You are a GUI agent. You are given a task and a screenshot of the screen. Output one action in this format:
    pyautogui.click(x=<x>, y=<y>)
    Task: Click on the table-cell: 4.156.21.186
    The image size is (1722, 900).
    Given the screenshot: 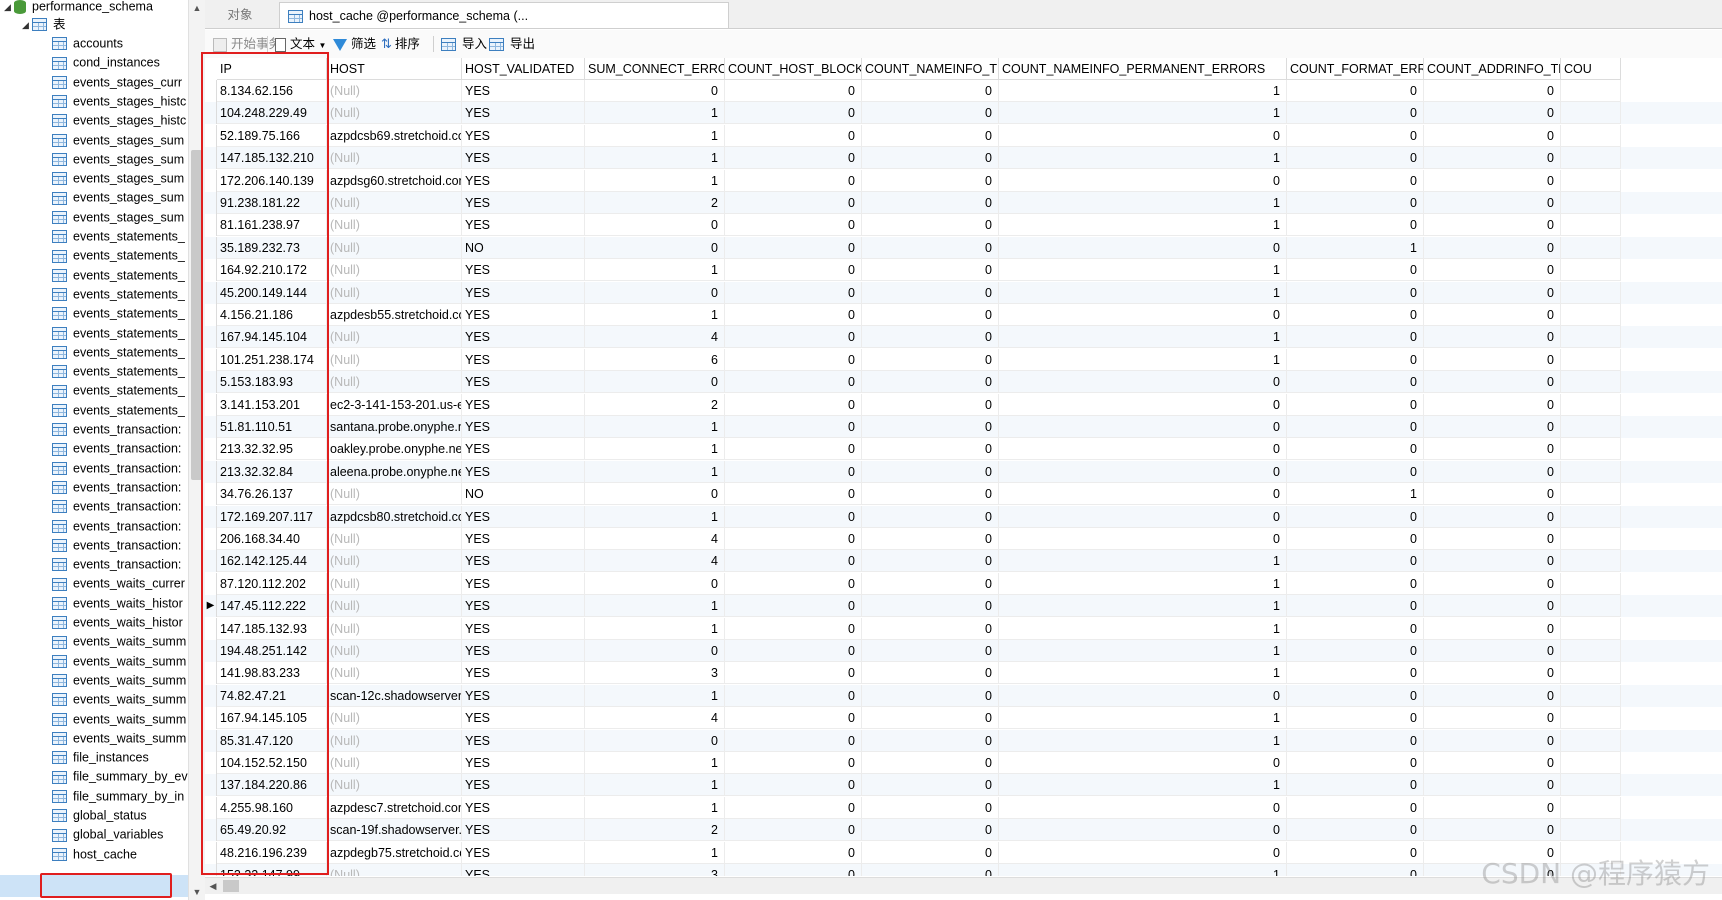 What is the action you would take?
    pyautogui.click(x=272, y=315)
    